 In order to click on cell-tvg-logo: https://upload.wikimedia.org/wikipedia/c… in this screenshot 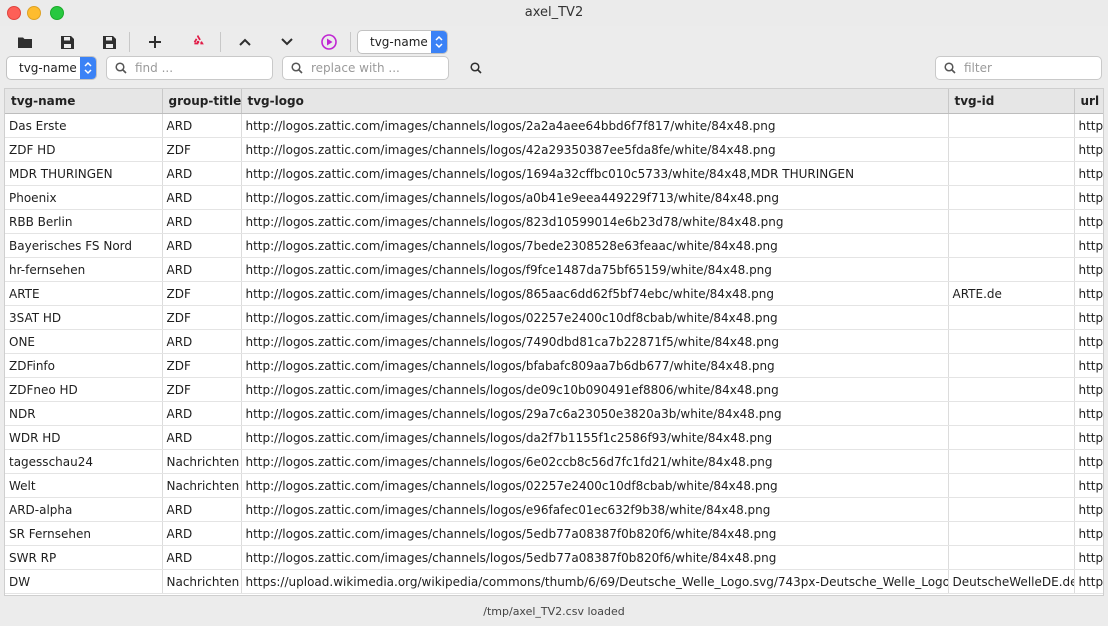, I will do `click(595, 581)`.